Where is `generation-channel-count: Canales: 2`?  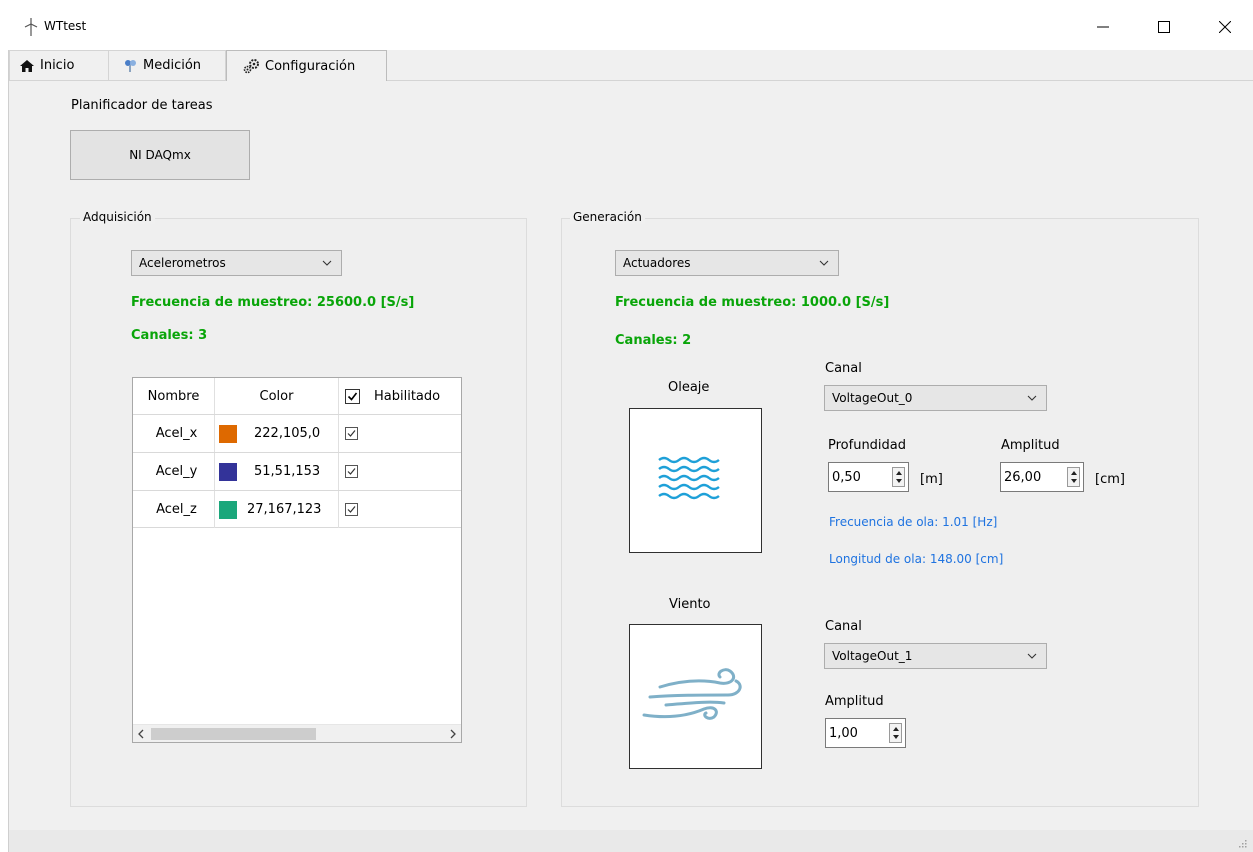 generation-channel-count: Canales: 2 is located at coordinates (653, 340).